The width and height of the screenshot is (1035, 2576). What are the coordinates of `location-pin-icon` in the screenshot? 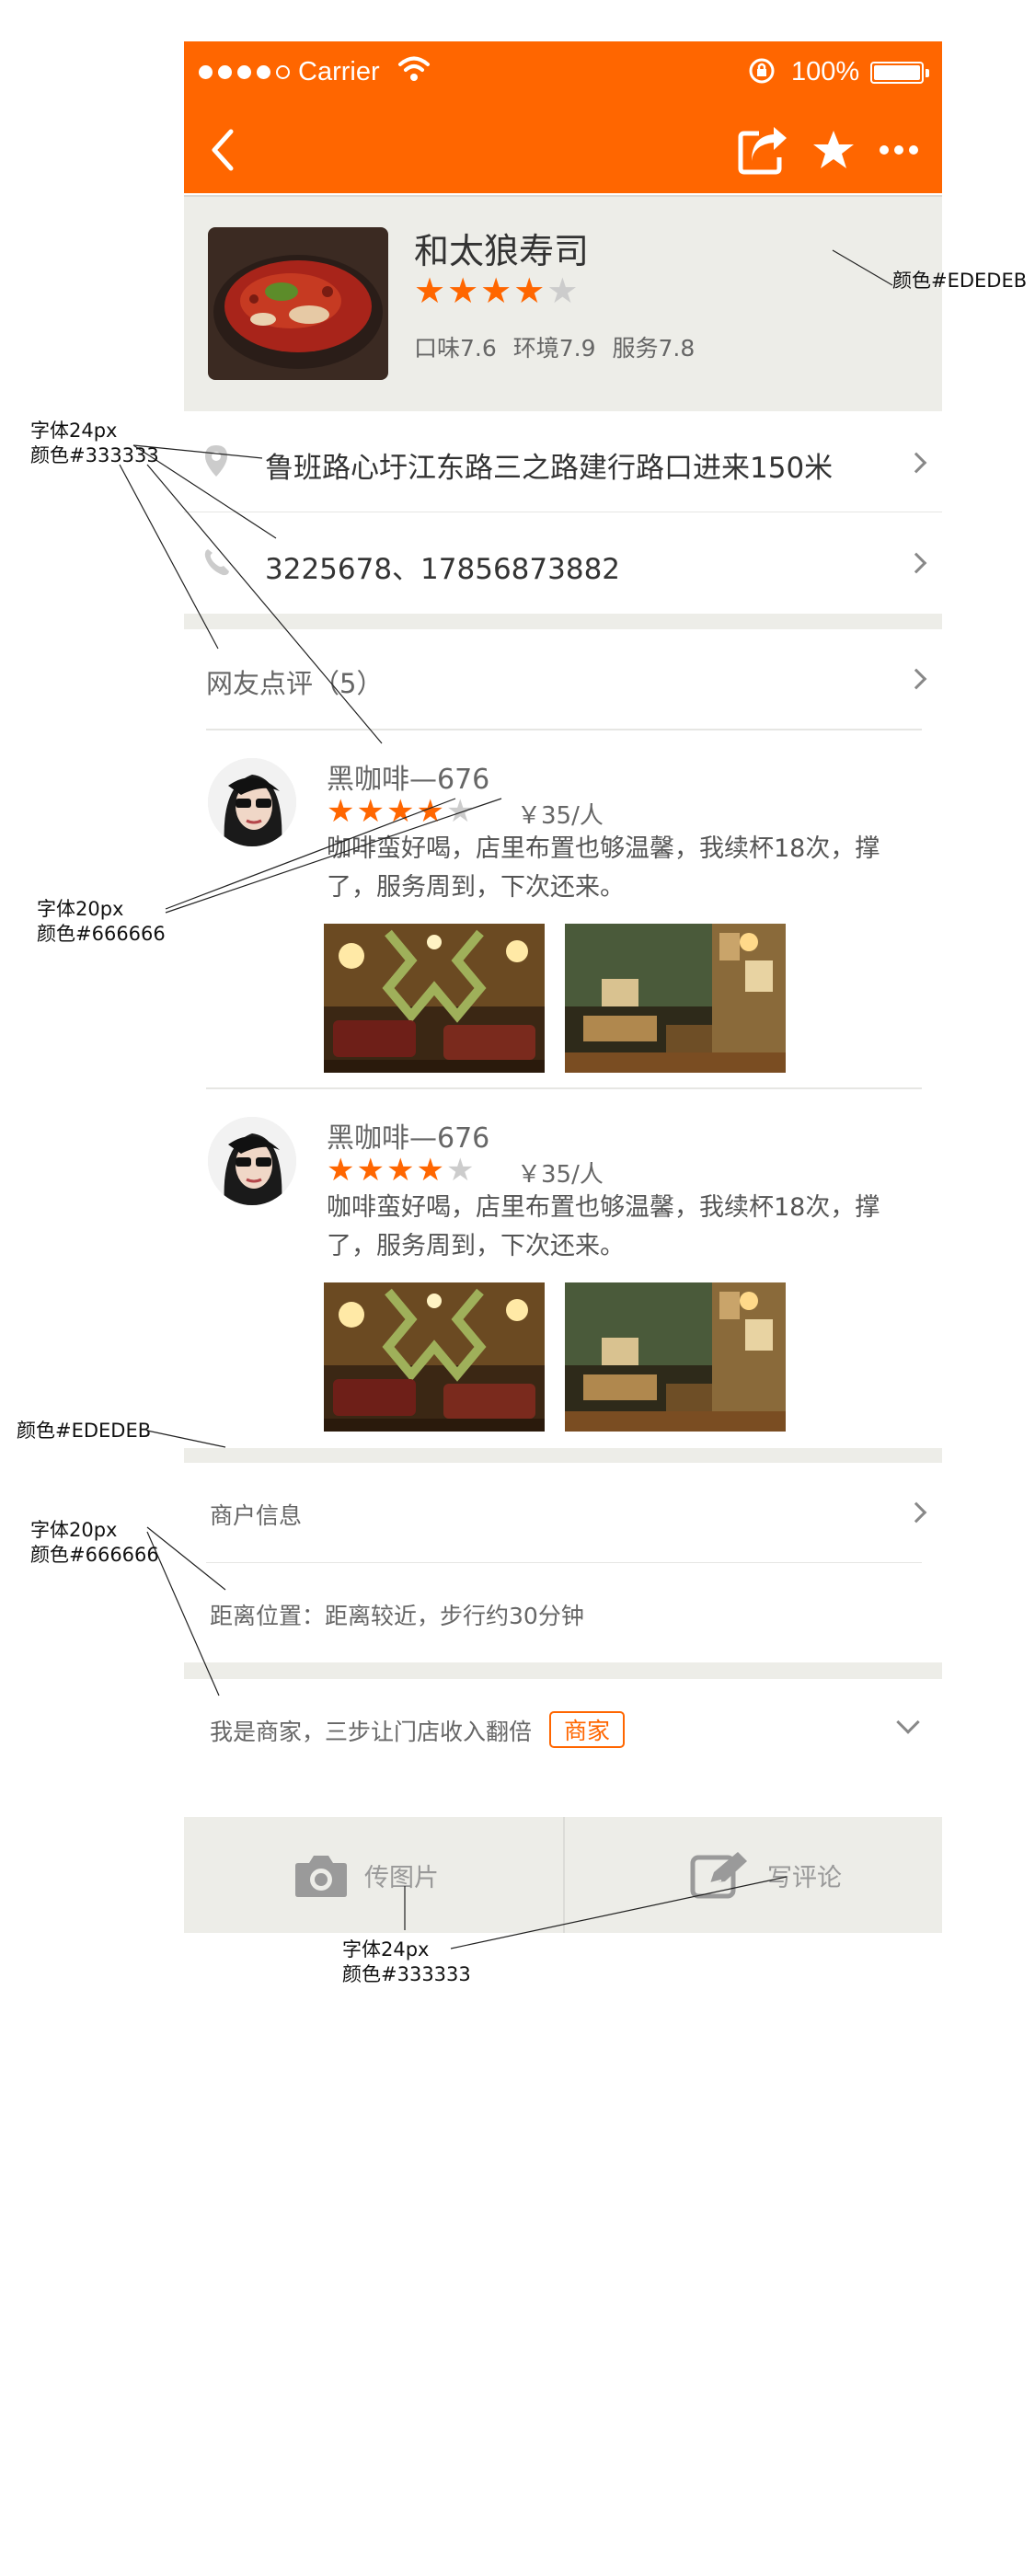 It's located at (216, 461).